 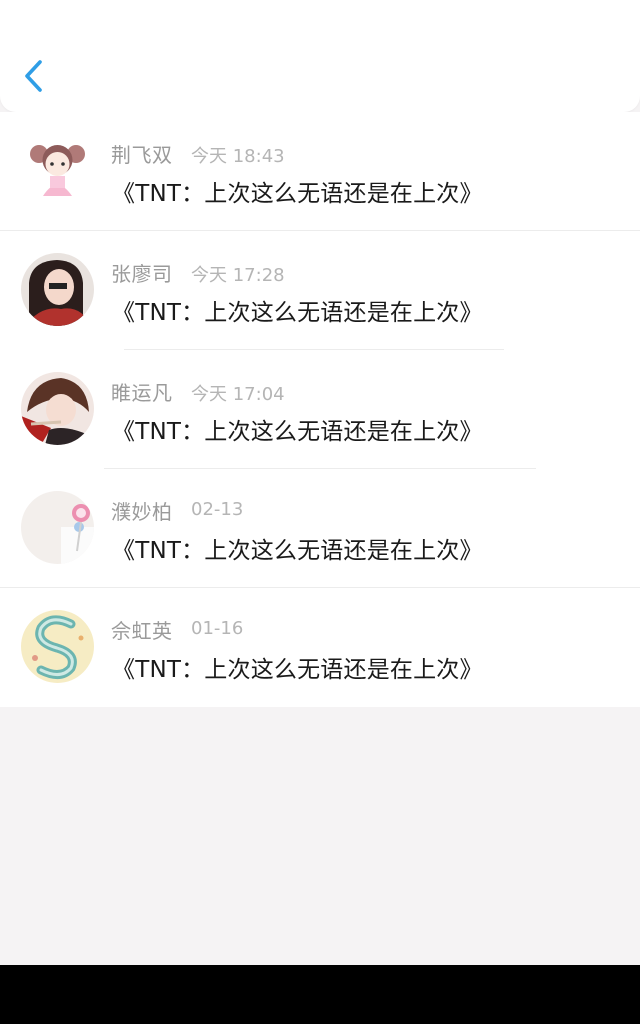 What do you see at coordinates (57, 646) in the screenshot?
I see `avatar-letter-s-icon` at bounding box center [57, 646].